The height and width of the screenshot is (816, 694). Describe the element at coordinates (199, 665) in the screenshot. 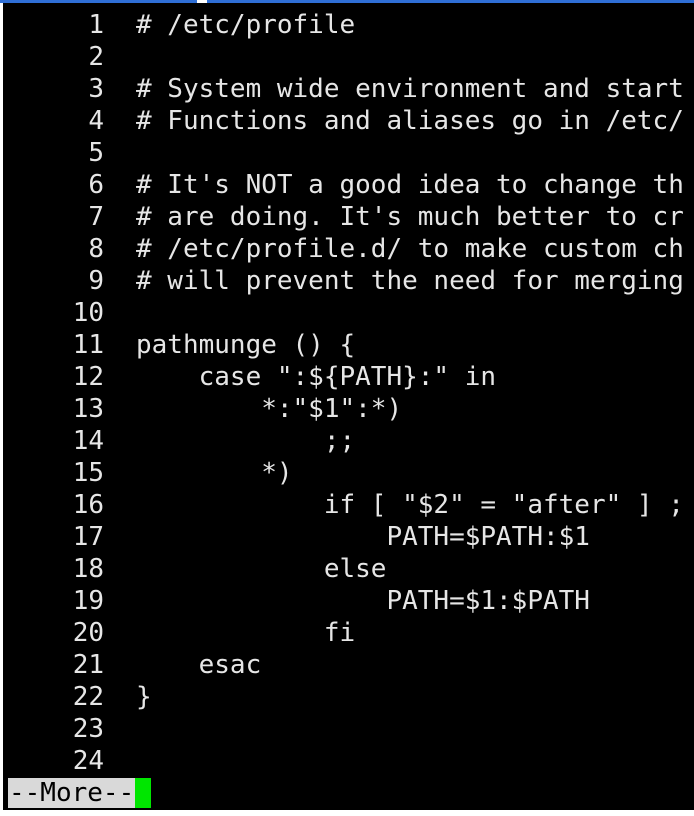

I see `line-text: esac` at that location.